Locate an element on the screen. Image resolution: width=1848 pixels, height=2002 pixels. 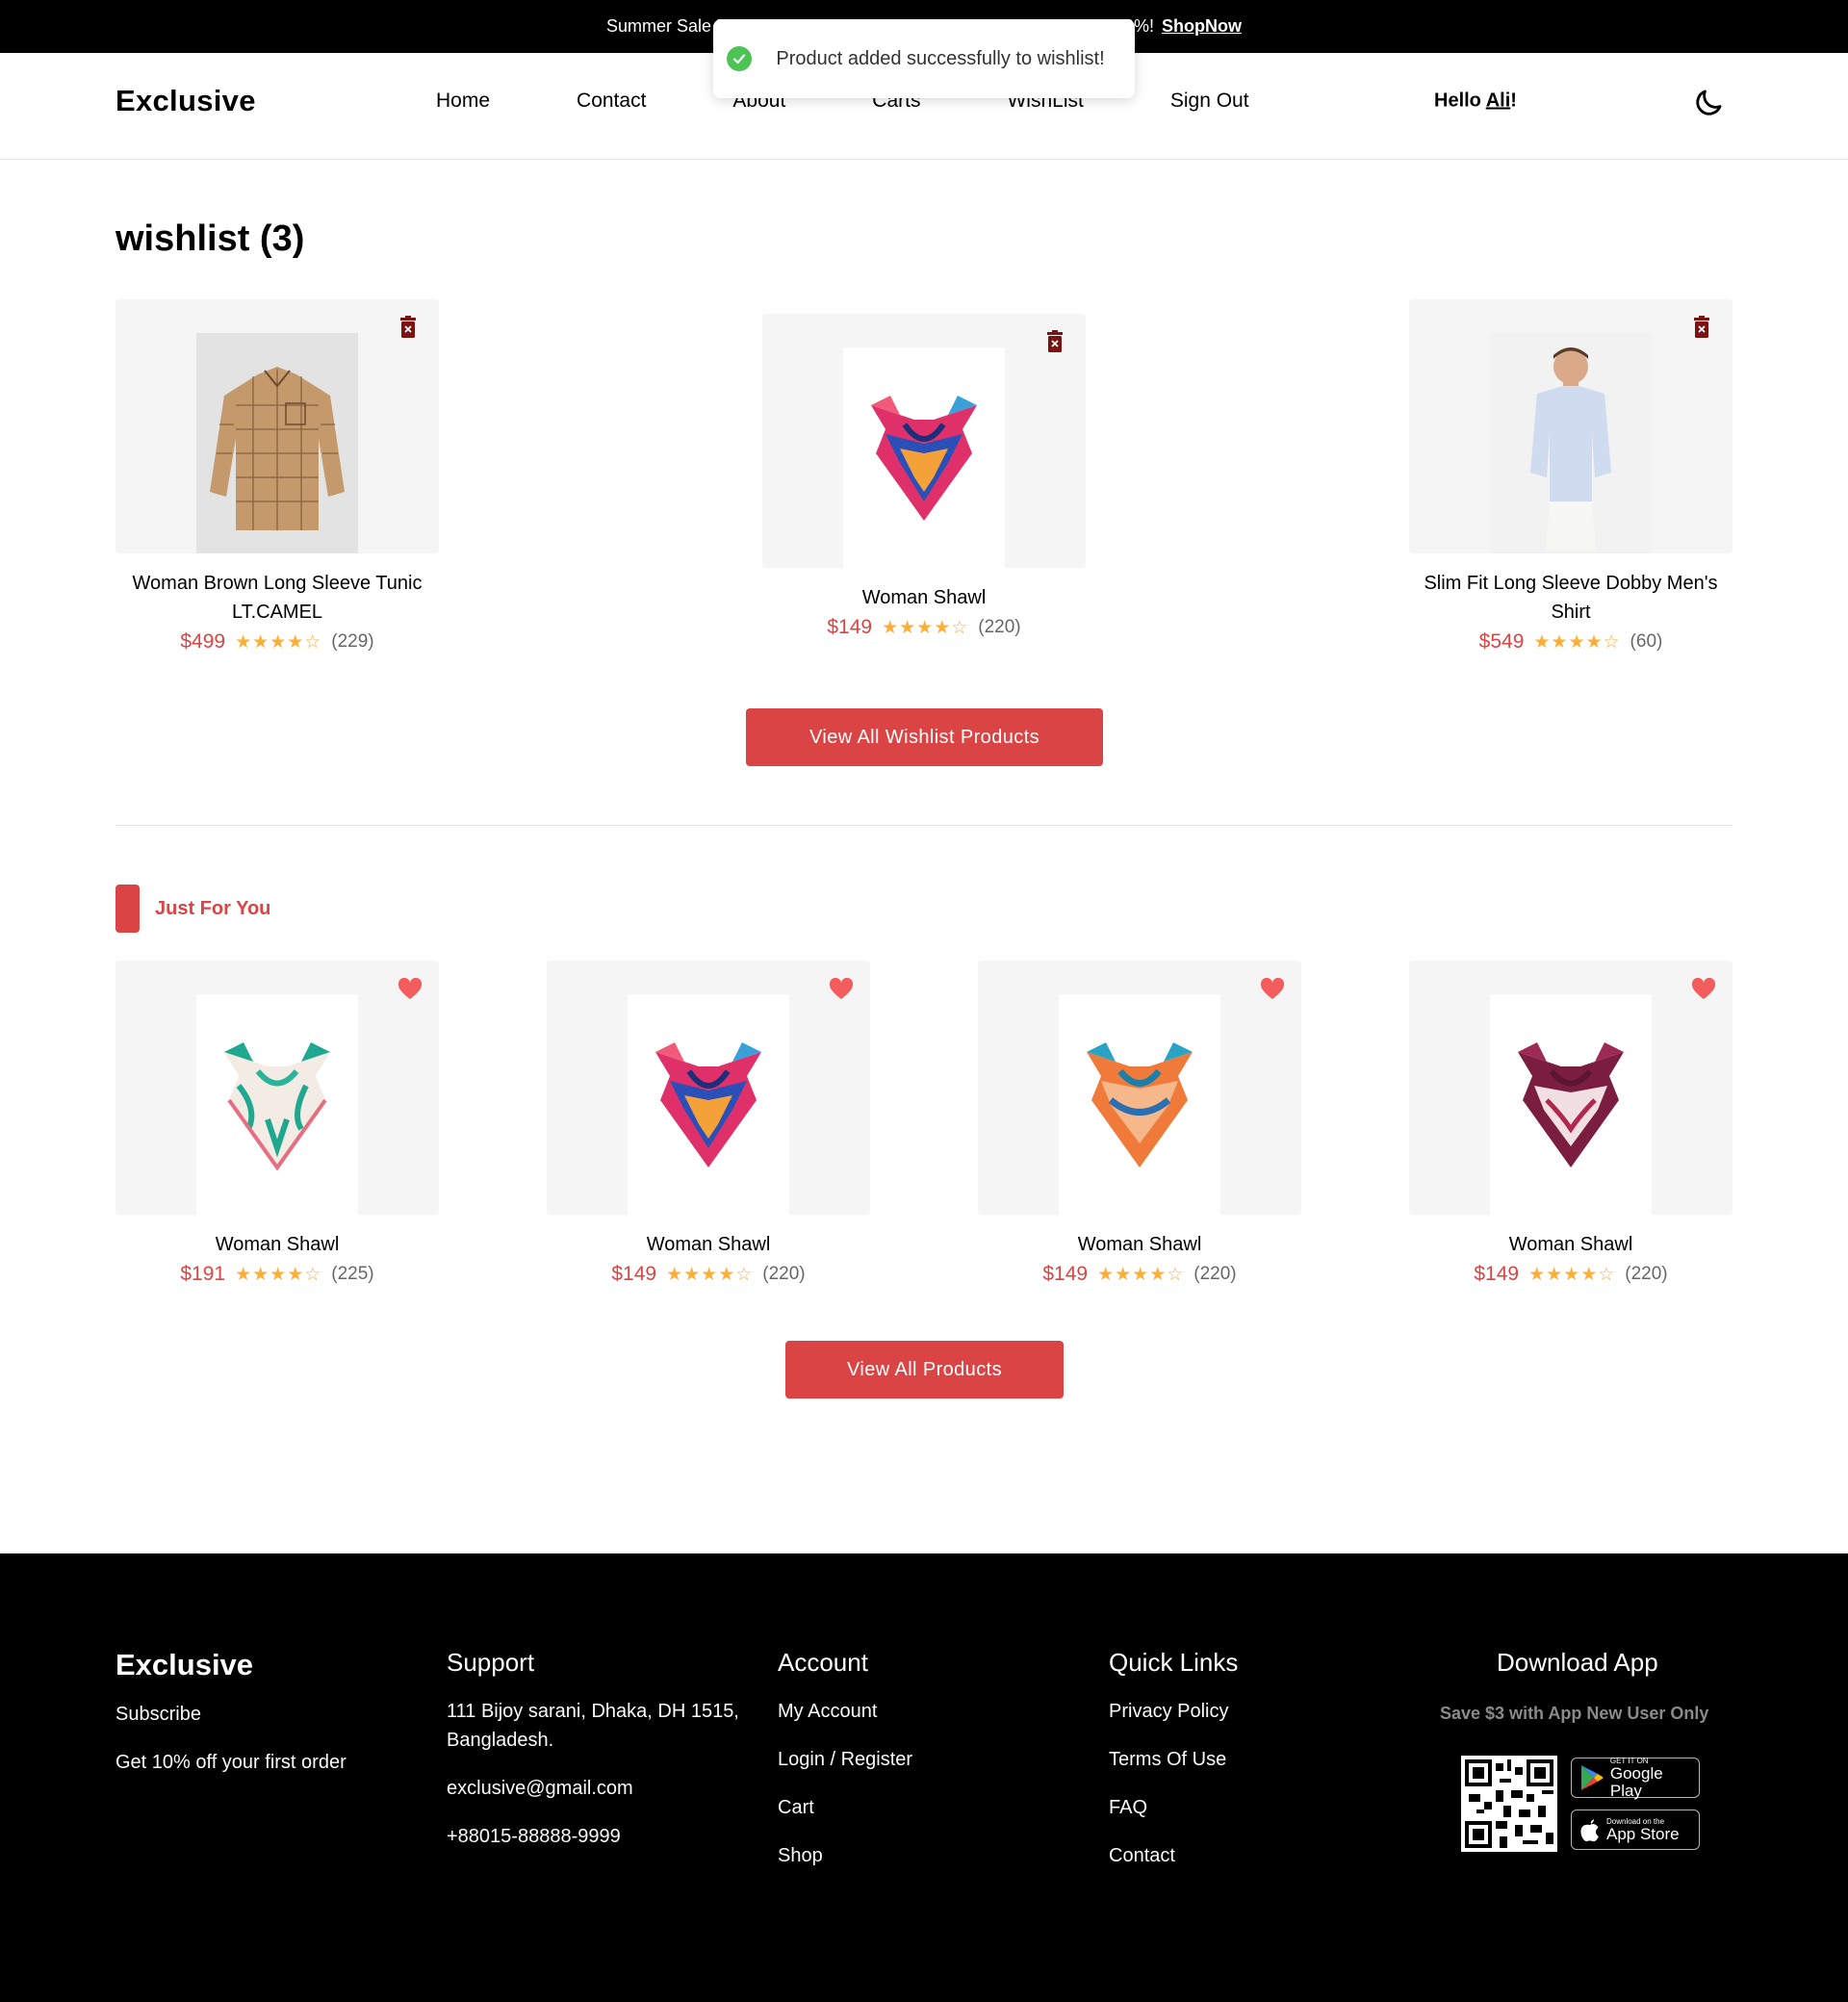
view-all-products-button: View All Products is located at coordinates (924, 1370).